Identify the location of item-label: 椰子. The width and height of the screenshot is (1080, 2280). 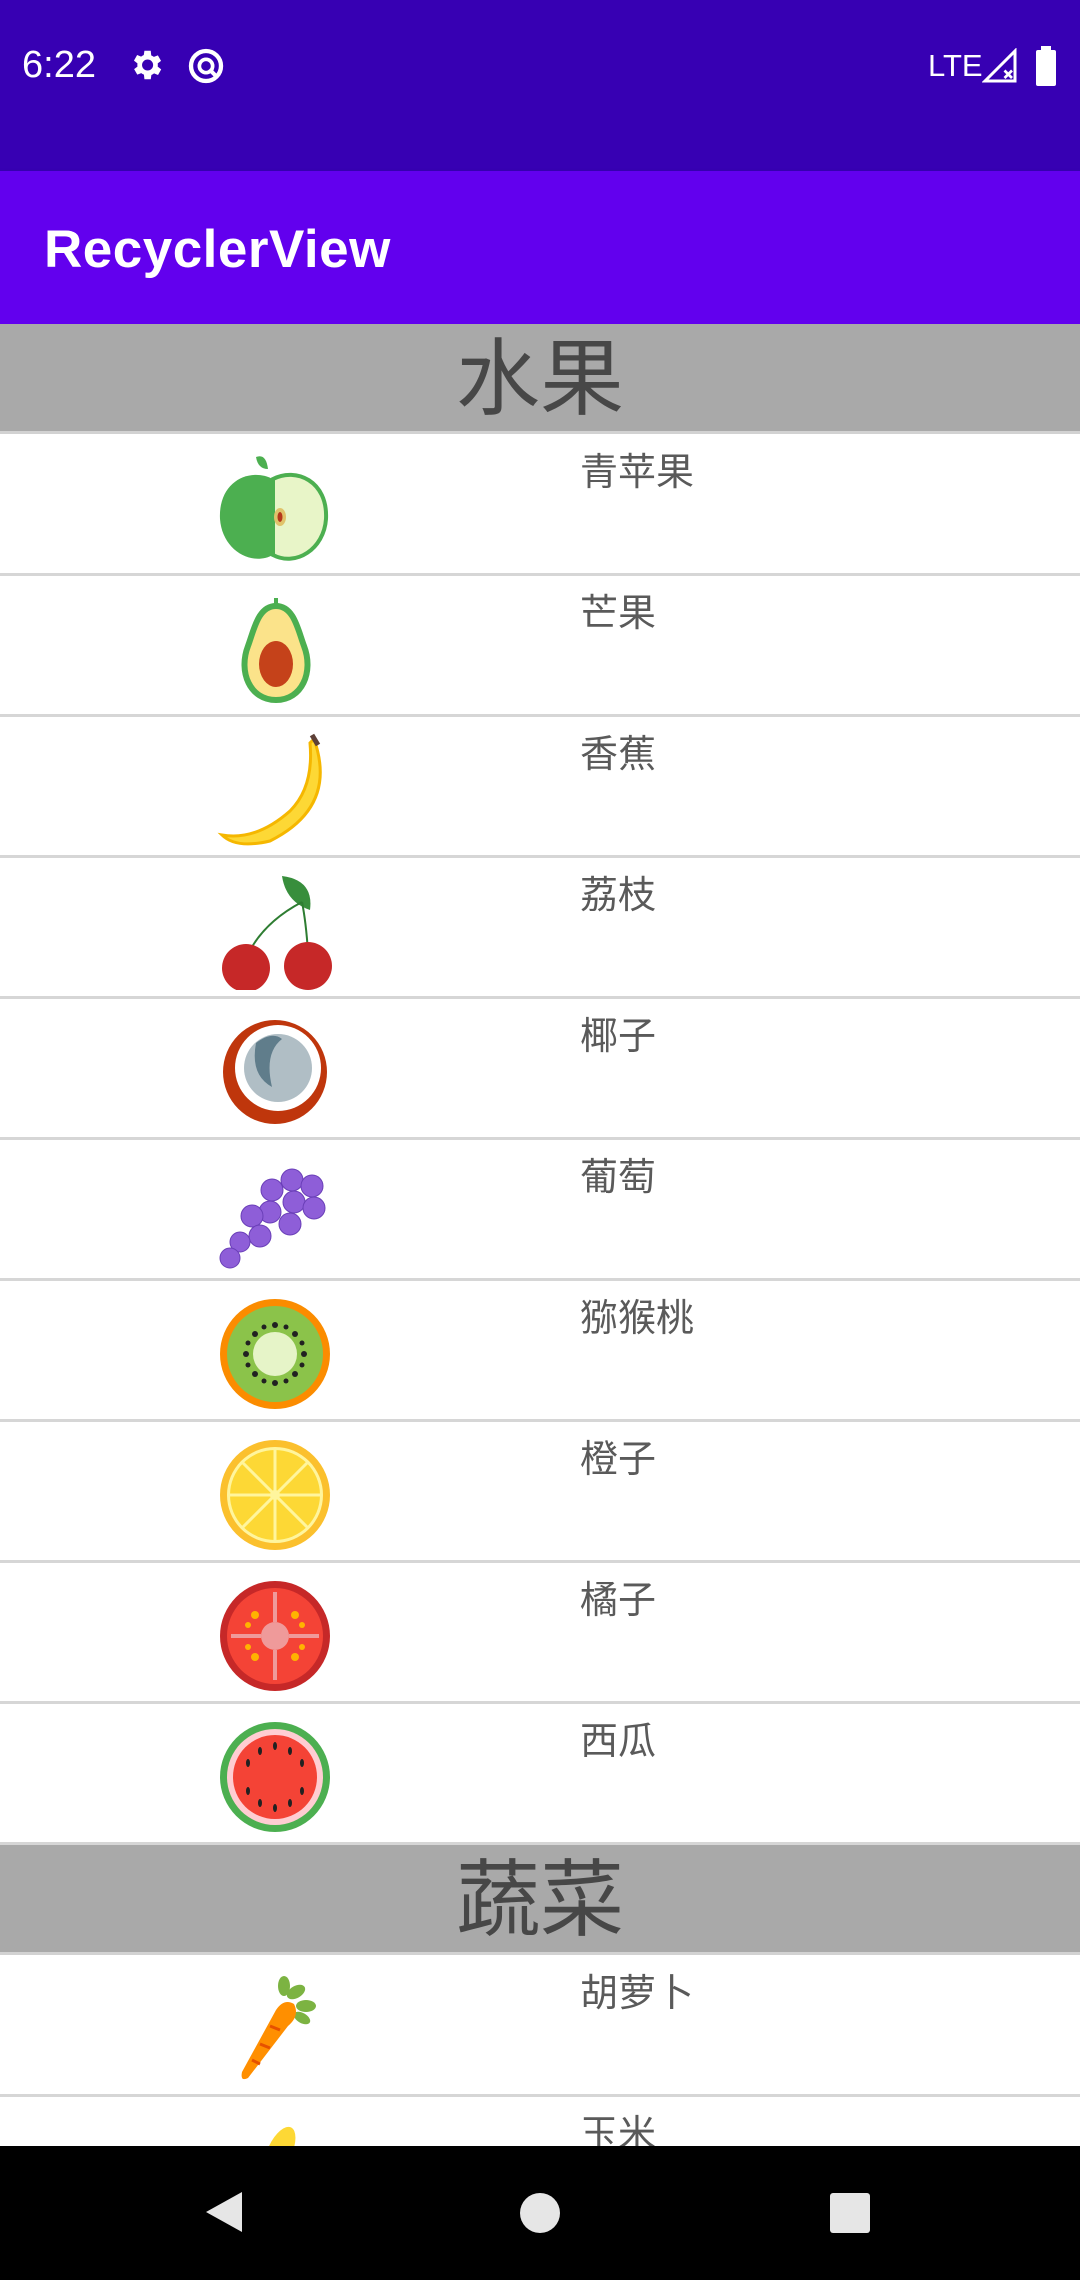
(618, 1036).